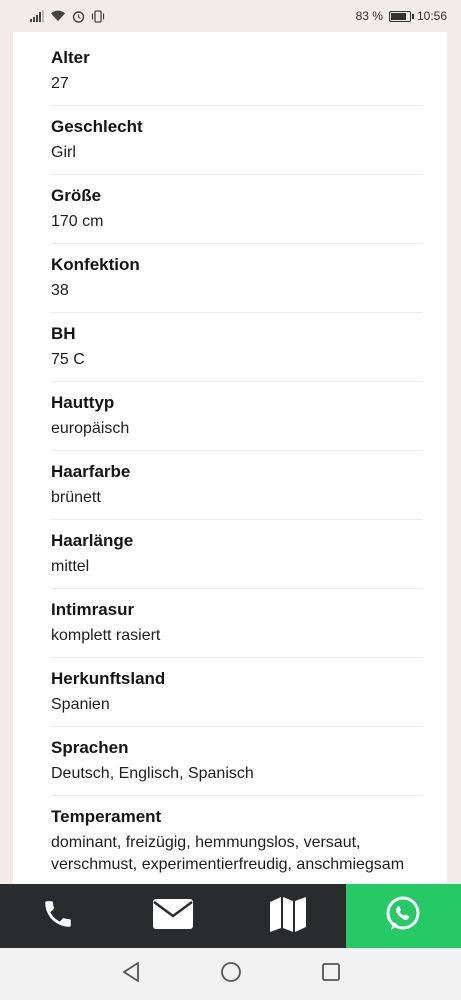  What do you see at coordinates (237, 76) in the screenshot?
I see `attribute-item-age: Alter 27` at bounding box center [237, 76].